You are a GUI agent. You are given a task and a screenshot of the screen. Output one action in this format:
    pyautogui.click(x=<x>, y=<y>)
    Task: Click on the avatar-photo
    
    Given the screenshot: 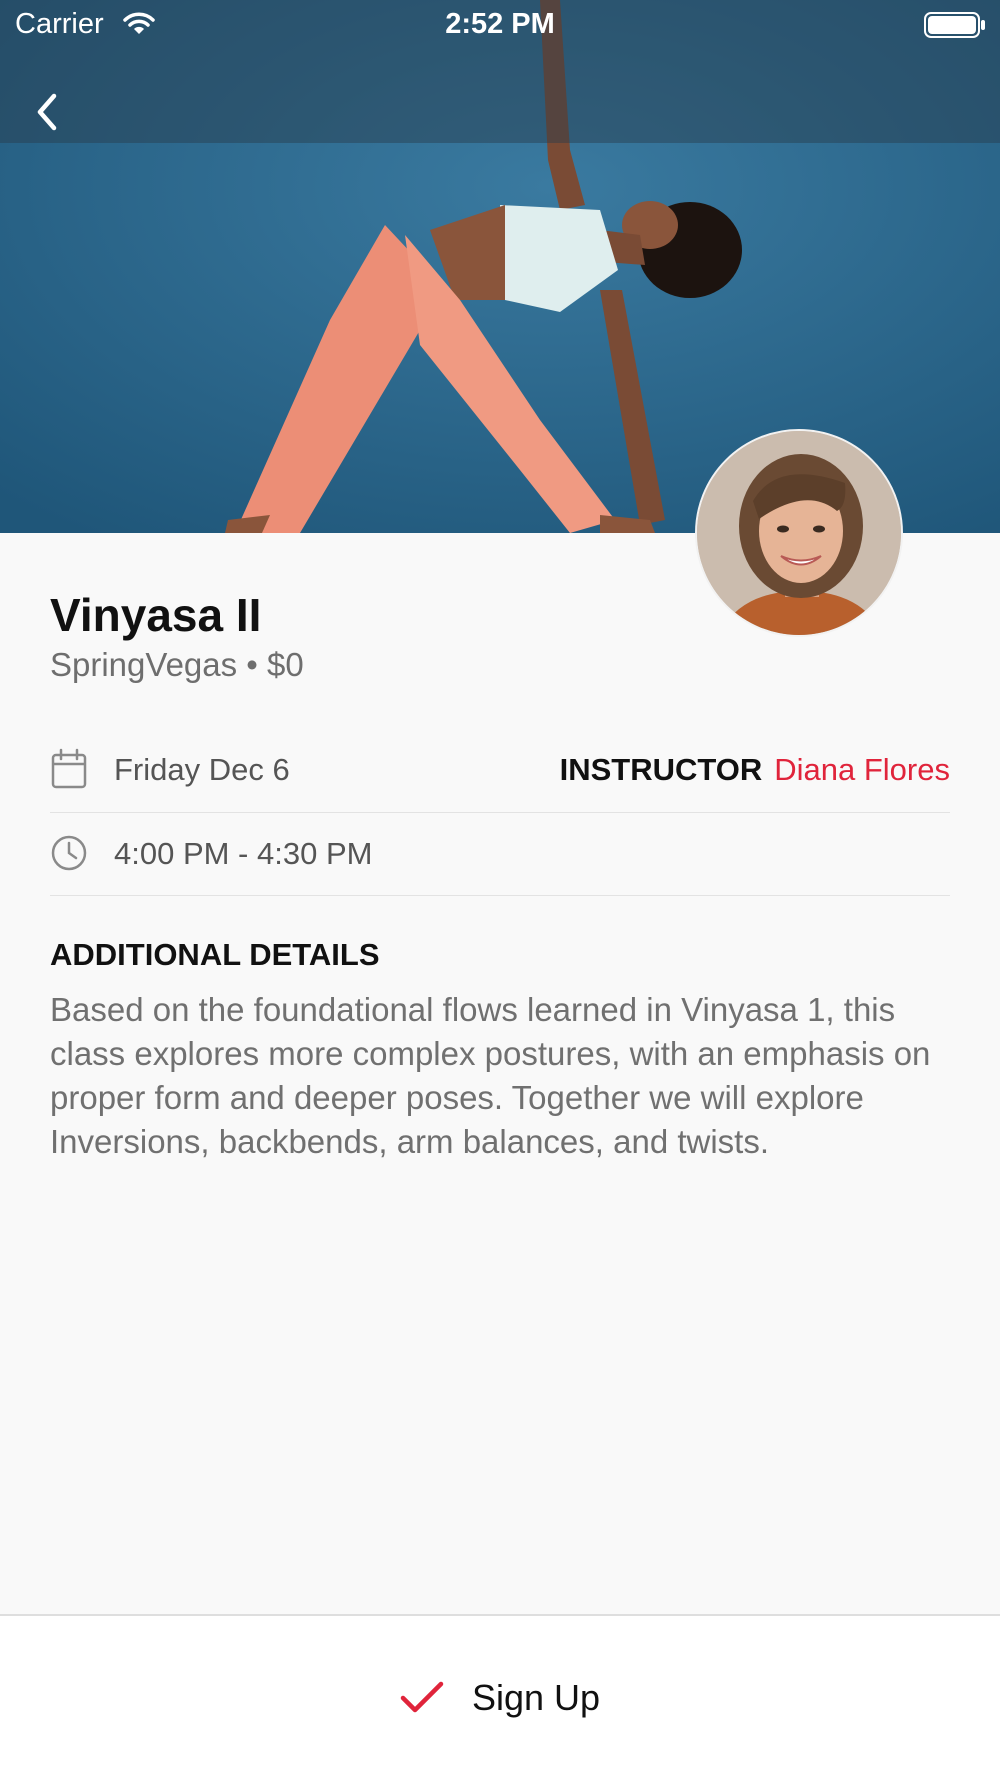 What is the action you would take?
    pyautogui.click(x=799, y=533)
    